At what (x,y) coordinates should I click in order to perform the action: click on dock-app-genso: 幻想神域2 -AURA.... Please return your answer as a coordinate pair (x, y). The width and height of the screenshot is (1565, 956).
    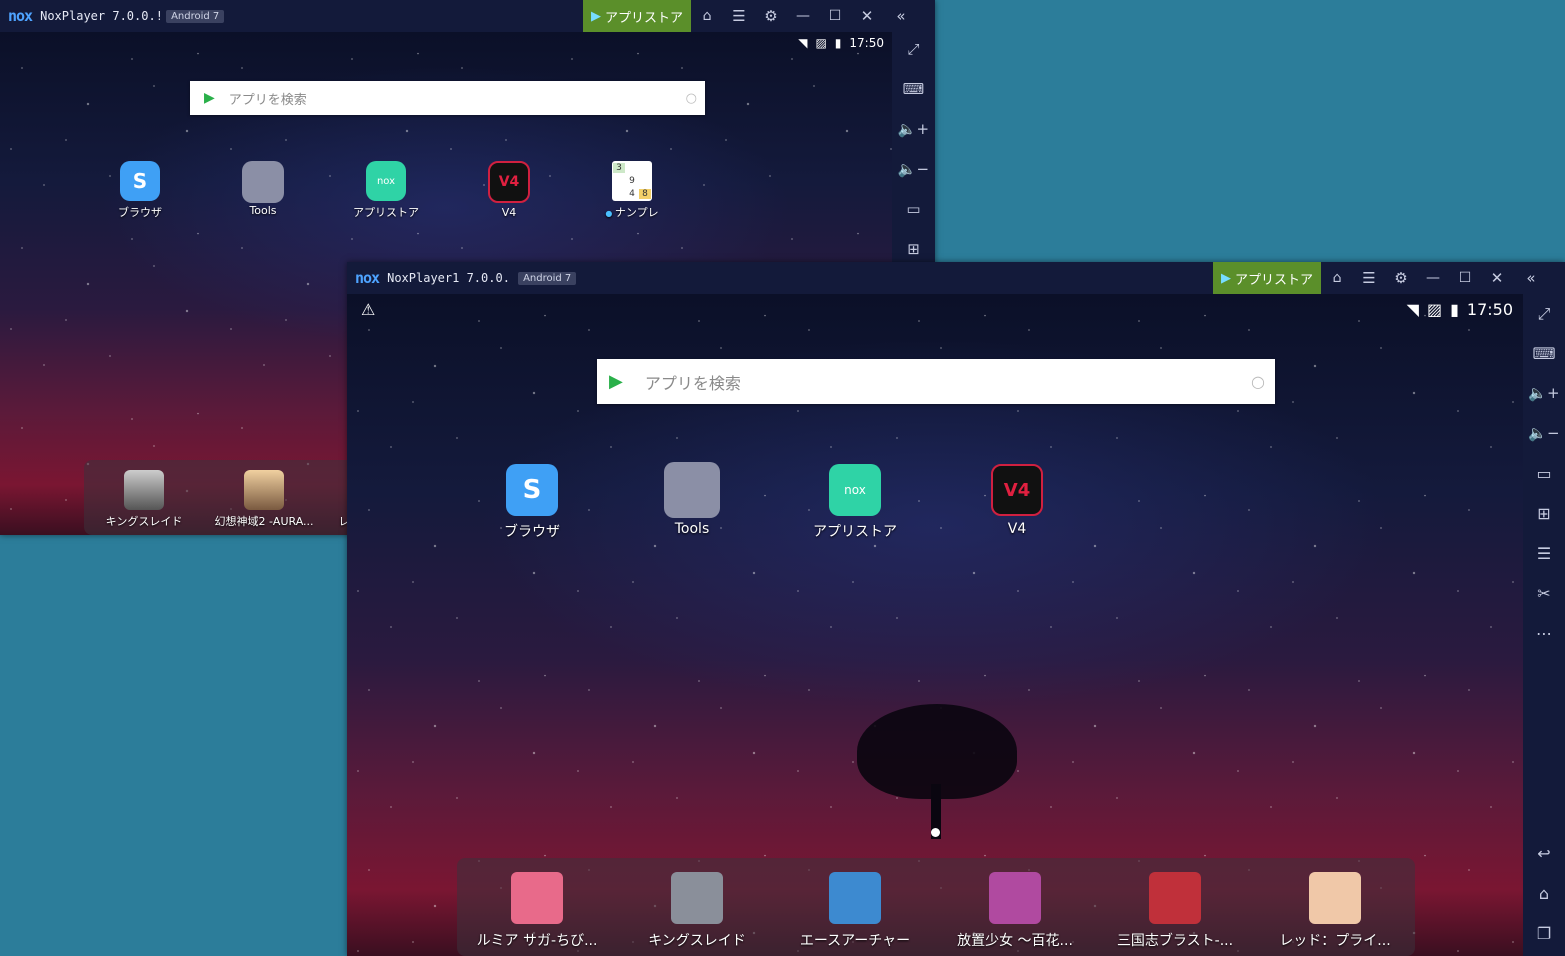
    Looking at the image, I should click on (264, 499).